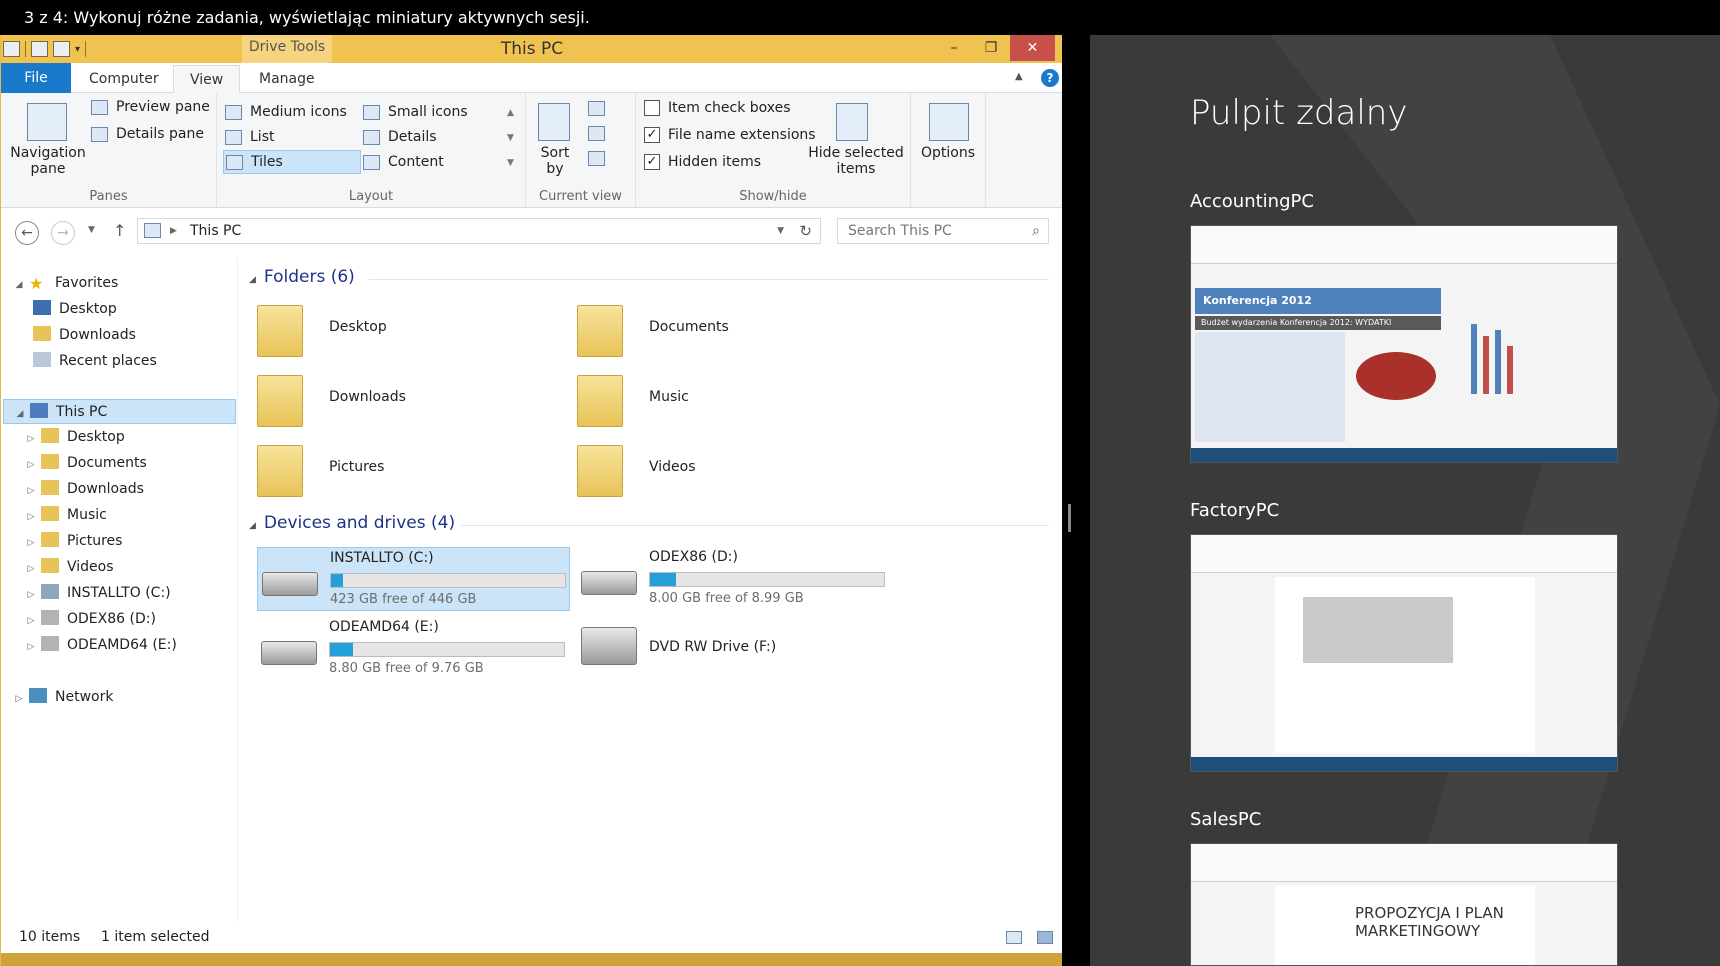 The height and width of the screenshot is (966, 1720). I want to click on minimize-ribbon-chevron-icon: ▲, so click(1019, 76).